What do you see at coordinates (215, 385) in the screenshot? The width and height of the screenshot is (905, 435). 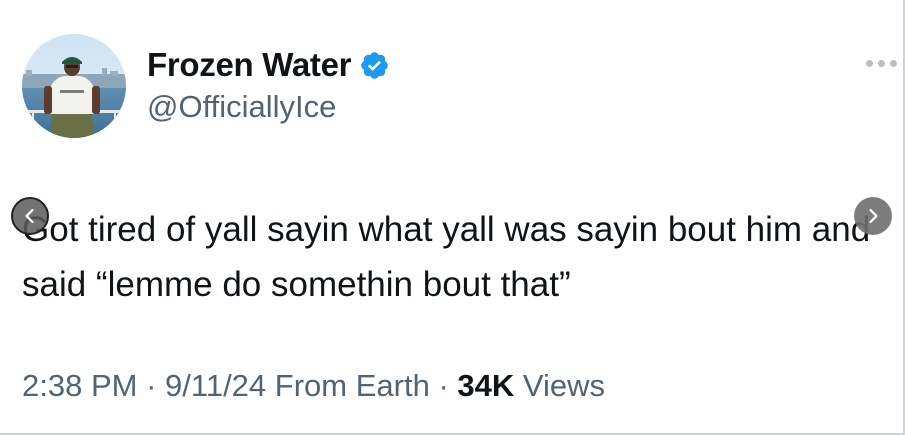 I see `tweet-date: 9/11/24` at bounding box center [215, 385].